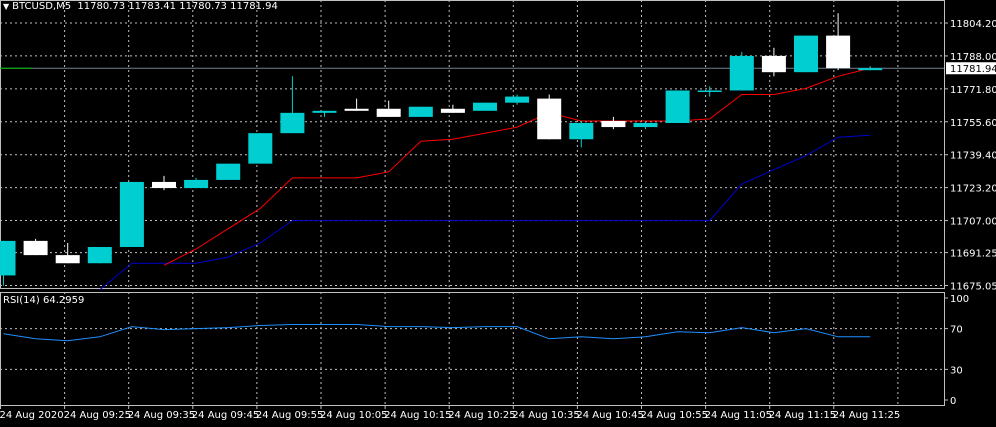 Image resolution: width=996 pixels, height=427 pixels. I want to click on price-axis-label: 11707.00, so click(973, 222).